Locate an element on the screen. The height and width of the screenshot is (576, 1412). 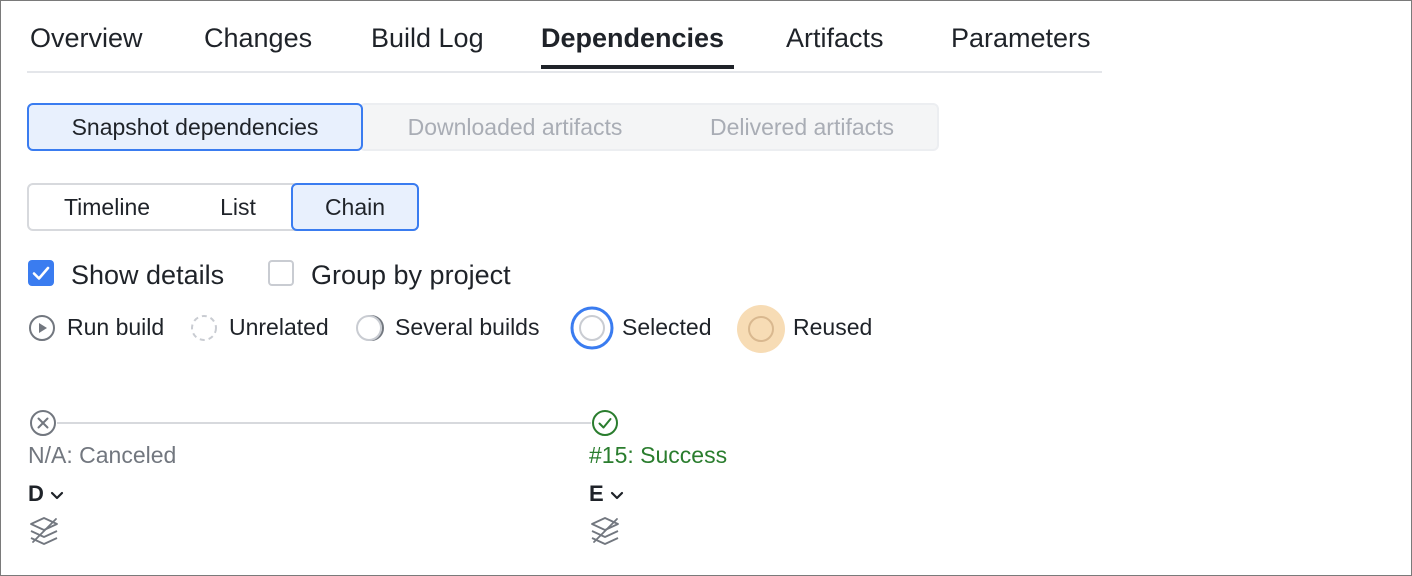
selected-ring-icon is located at coordinates (592, 328).